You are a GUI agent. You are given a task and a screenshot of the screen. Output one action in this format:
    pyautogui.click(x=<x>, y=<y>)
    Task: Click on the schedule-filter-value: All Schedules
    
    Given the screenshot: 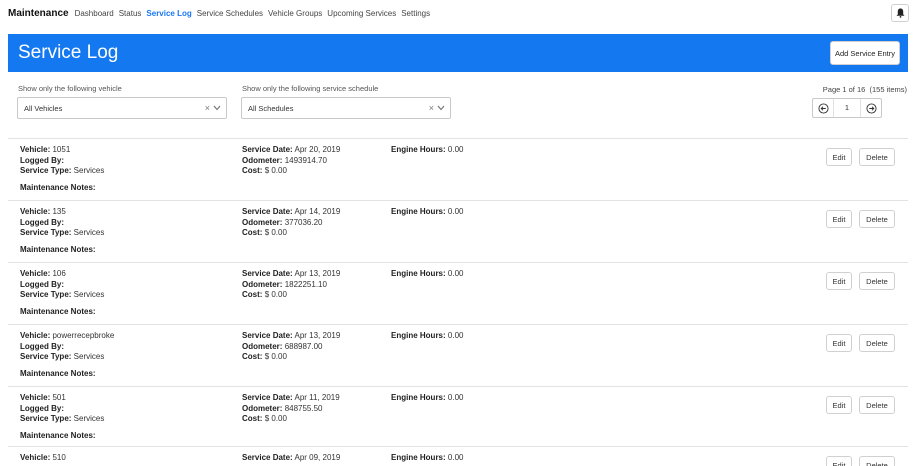 What is the action you would take?
    pyautogui.click(x=271, y=108)
    